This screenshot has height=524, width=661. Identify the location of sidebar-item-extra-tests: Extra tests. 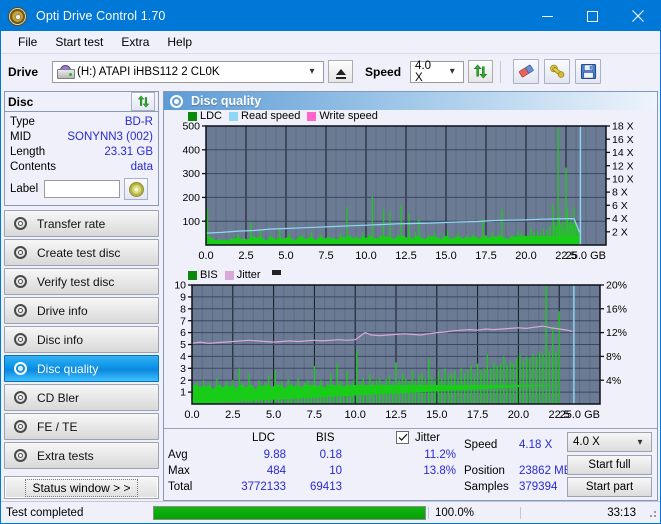
(81, 455).